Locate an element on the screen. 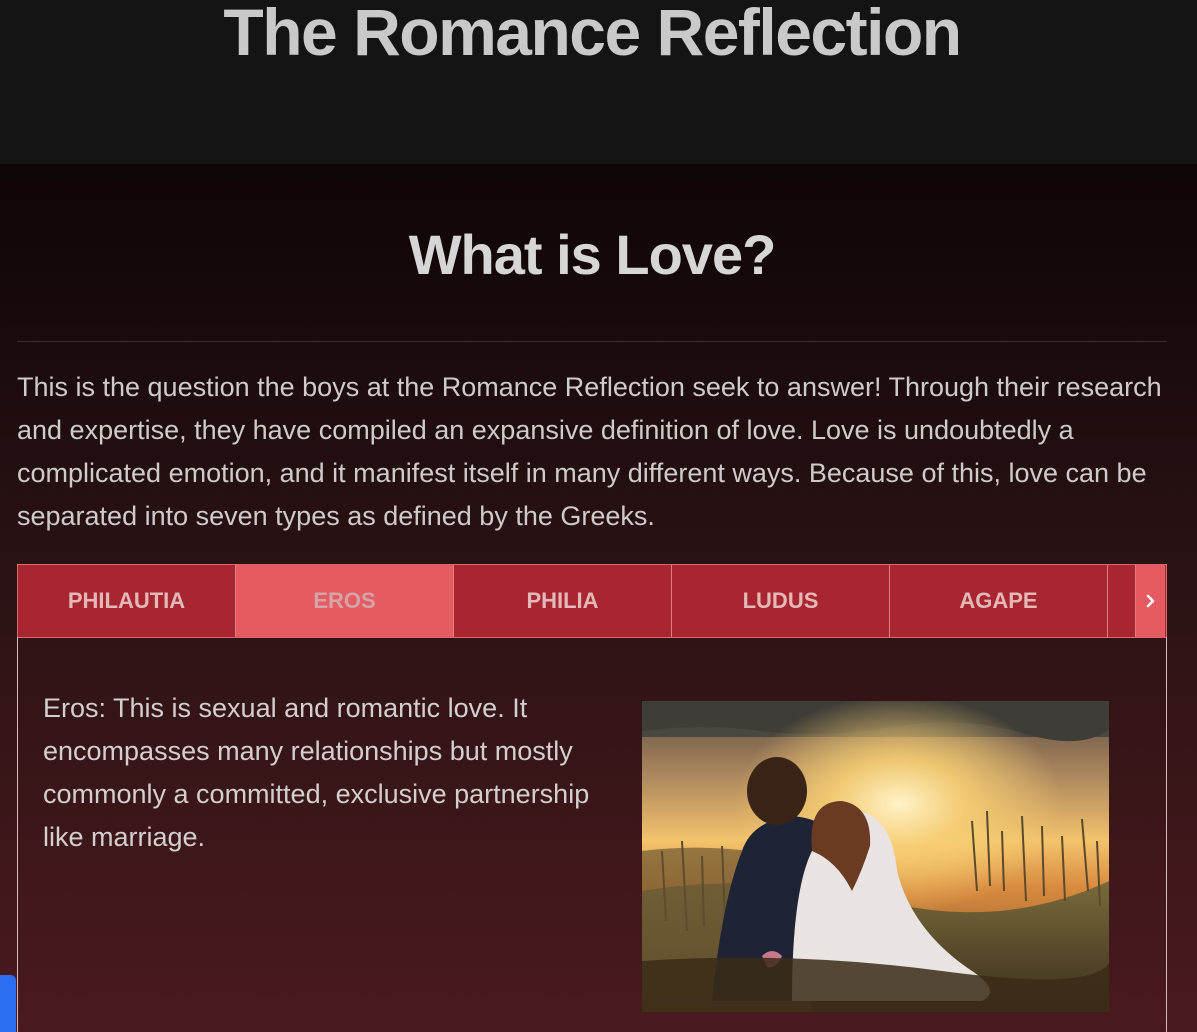  site-title: The Romance Reflection is located at coordinates (592, 34).